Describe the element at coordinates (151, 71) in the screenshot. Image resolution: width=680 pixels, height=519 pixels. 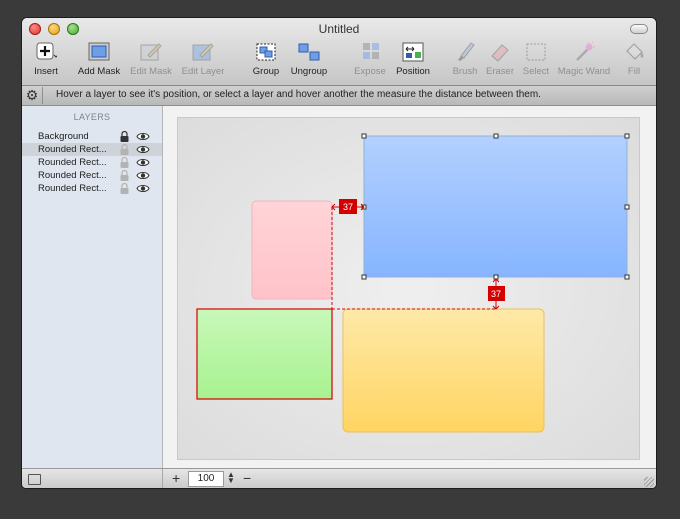
I see `edit-mask-label: Edit Mask` at that location.